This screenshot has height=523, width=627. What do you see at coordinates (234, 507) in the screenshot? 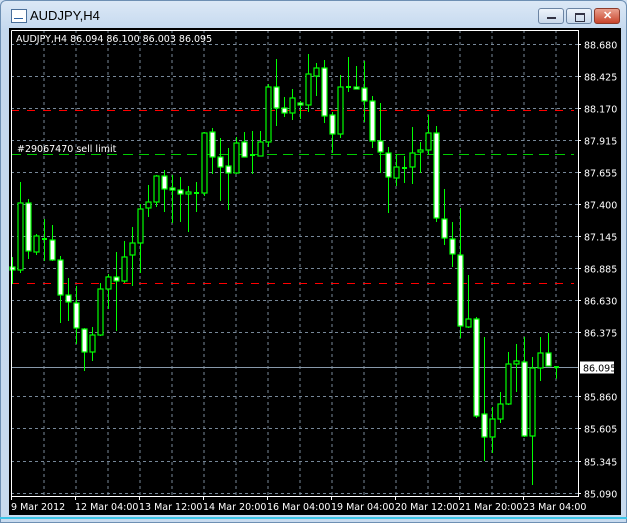
I see `date-label: 14 Mar 20:00` at bounding box center [234, 507].